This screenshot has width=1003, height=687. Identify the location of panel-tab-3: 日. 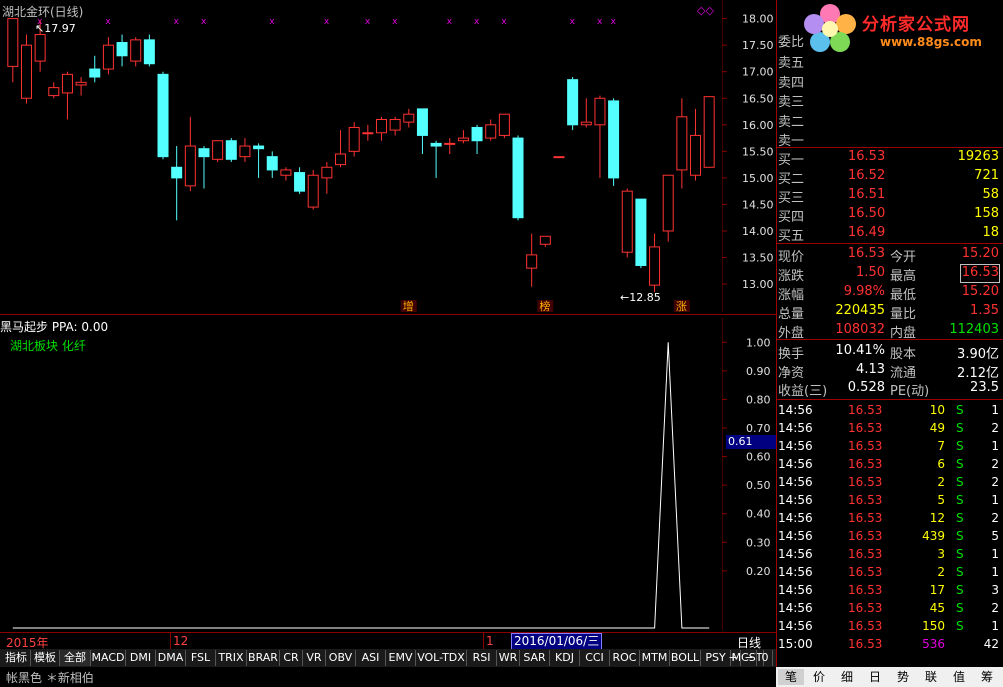
(875, 677).